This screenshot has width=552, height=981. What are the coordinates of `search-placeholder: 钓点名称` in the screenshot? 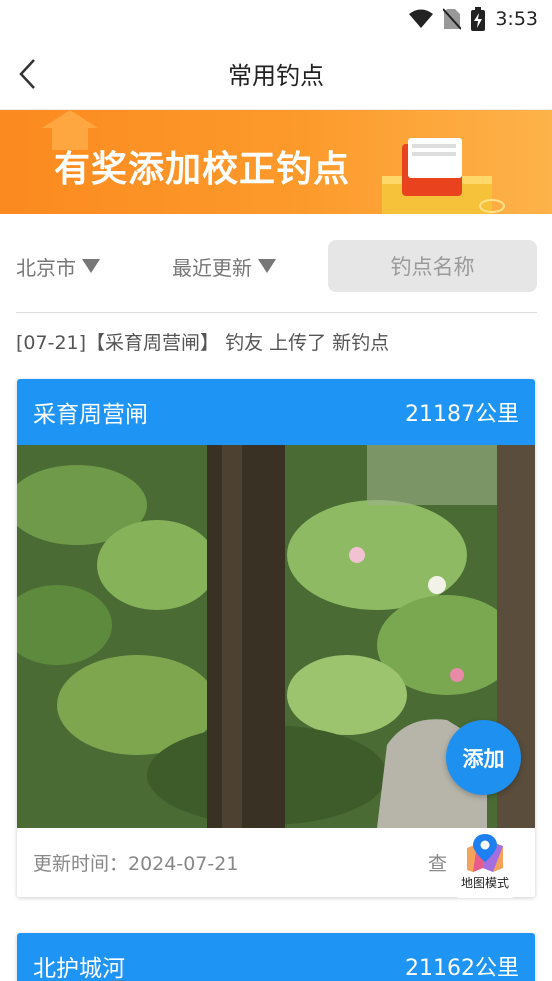 It's located at (432, 267).